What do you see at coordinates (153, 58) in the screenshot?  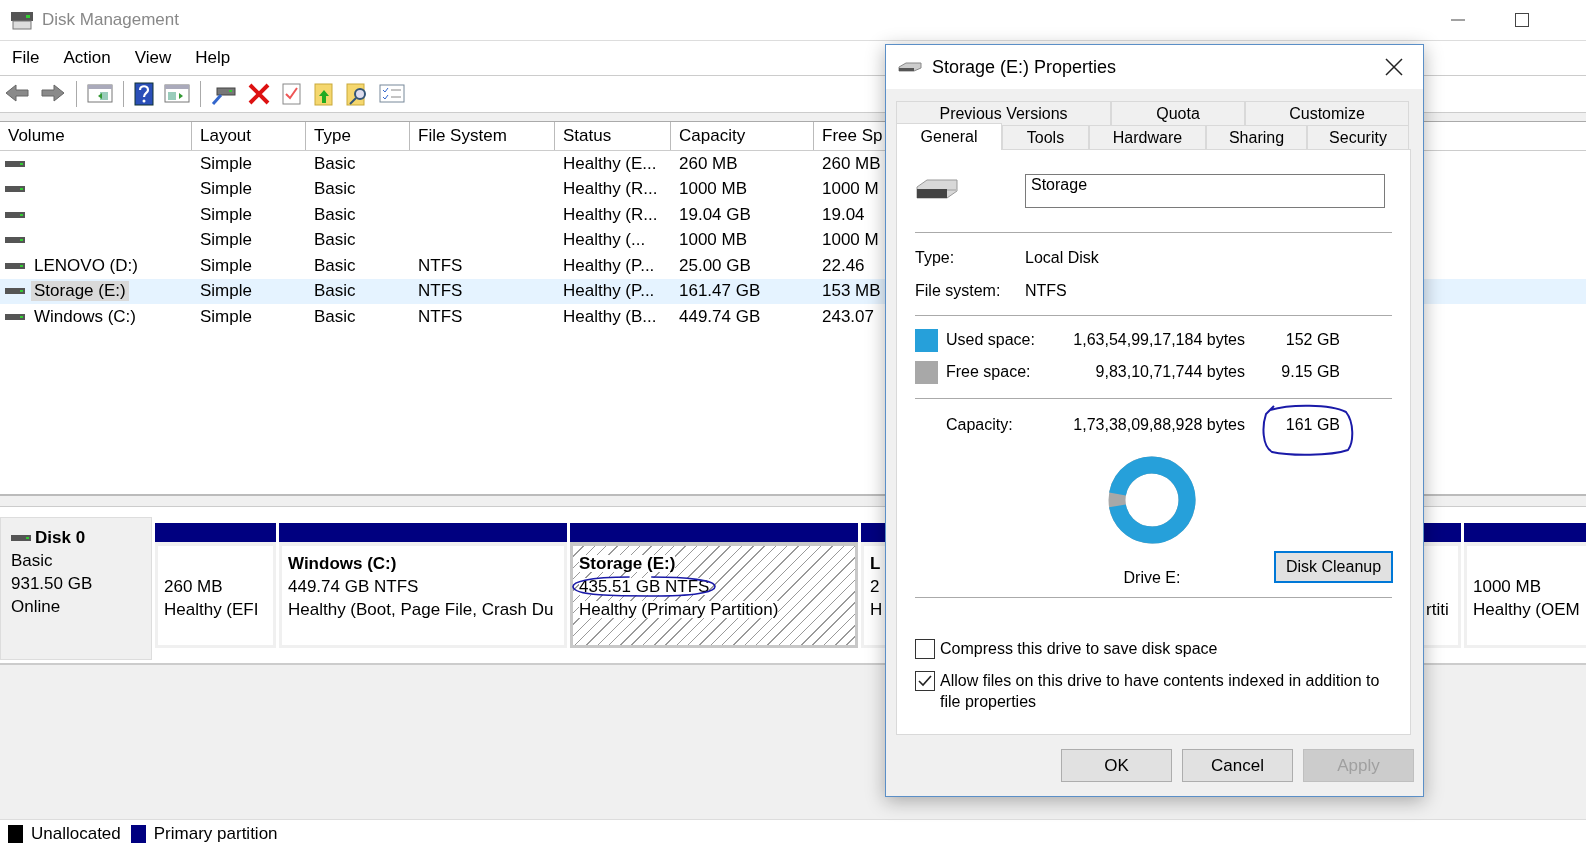 I see `menu-item: View` at bounding box center [153, 58].